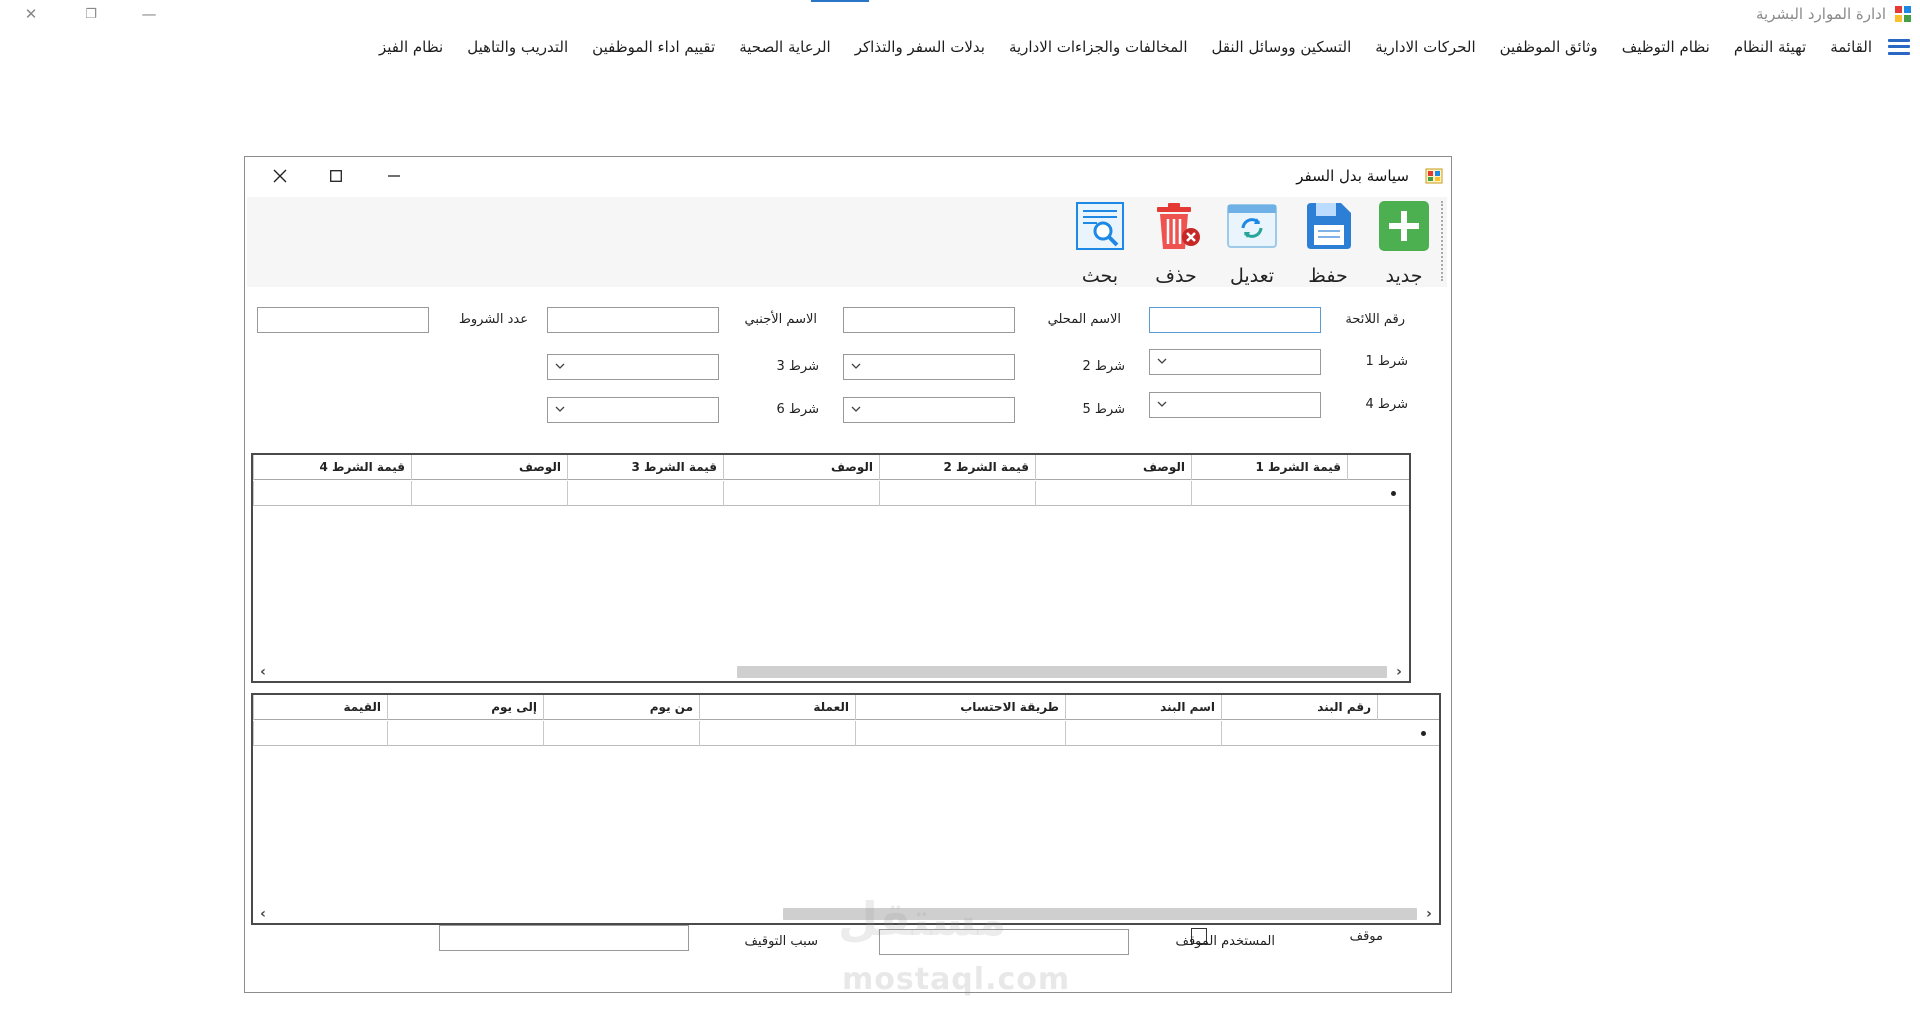  I want to click on condition6-select, so click(633, 410).